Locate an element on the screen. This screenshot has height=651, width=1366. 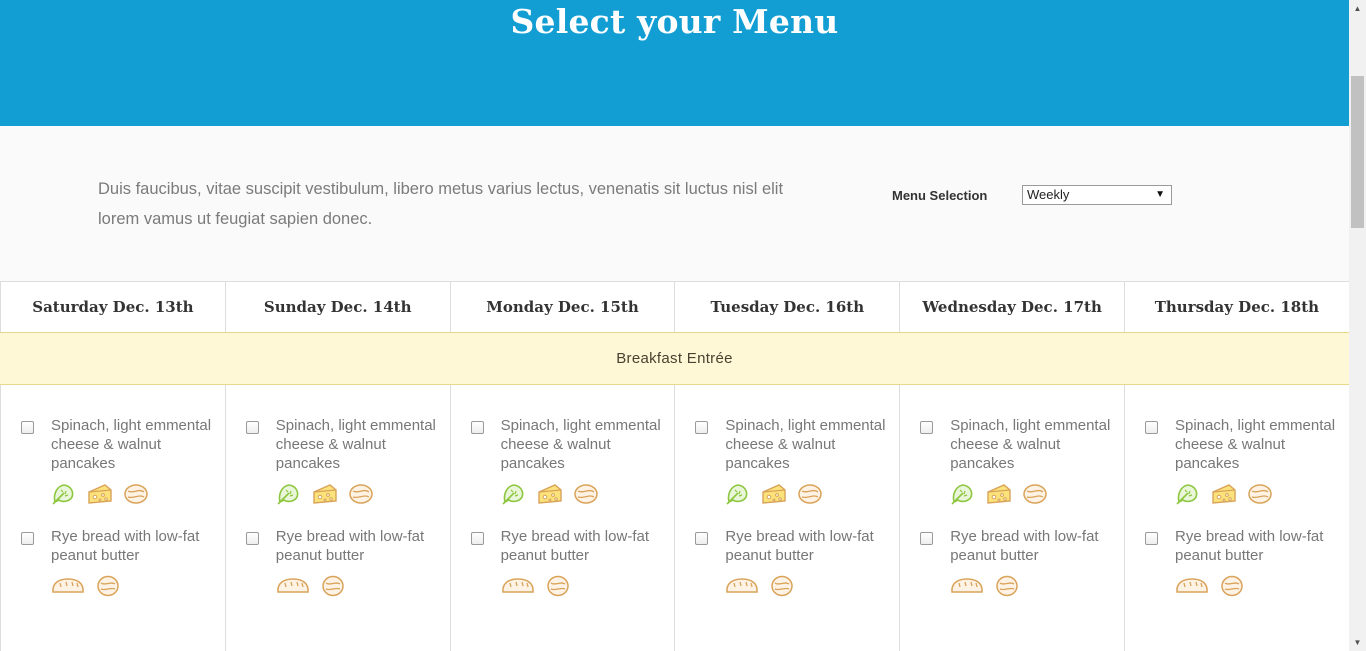
day-header: Sunday Dec. 14th is located at coordinates (337, 307).